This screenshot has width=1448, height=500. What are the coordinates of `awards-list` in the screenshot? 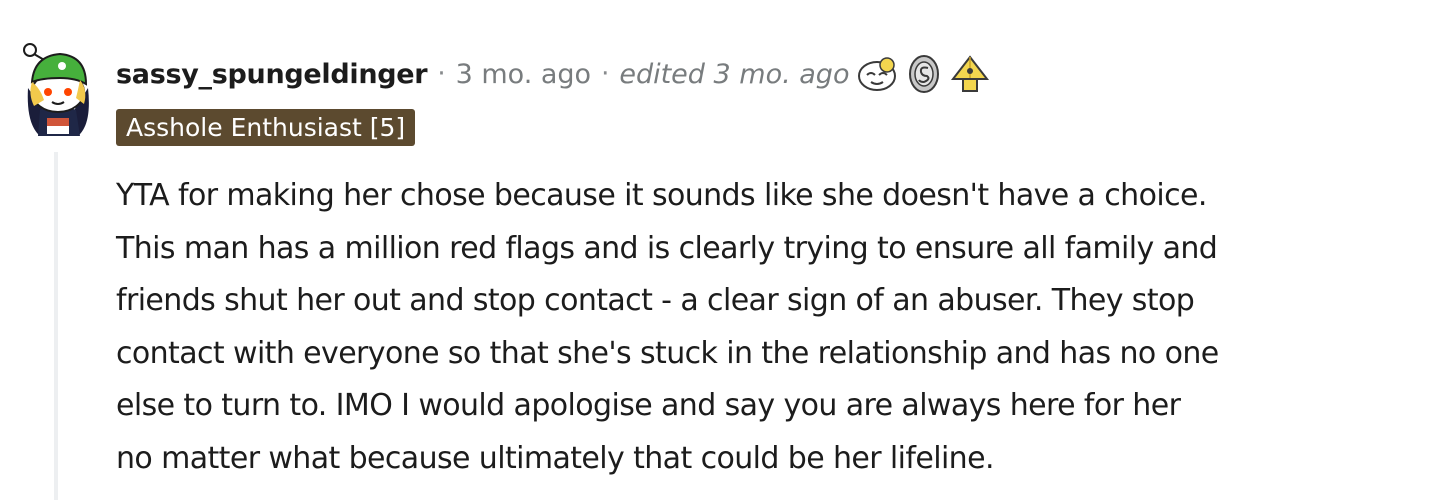 It's located at (926, 74).